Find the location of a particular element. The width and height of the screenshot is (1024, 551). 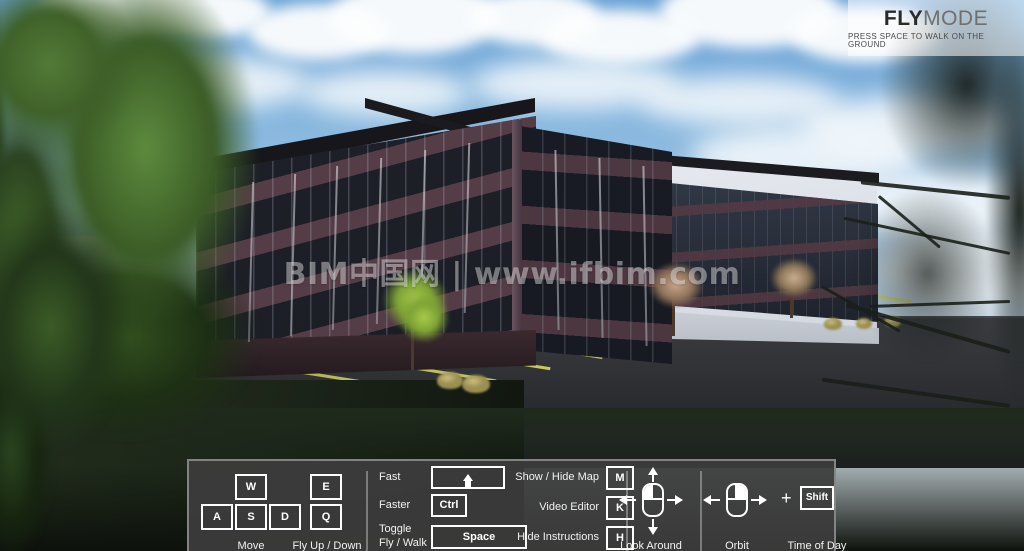

caption-orbit: Orbit is located at coordinates (737, 545).